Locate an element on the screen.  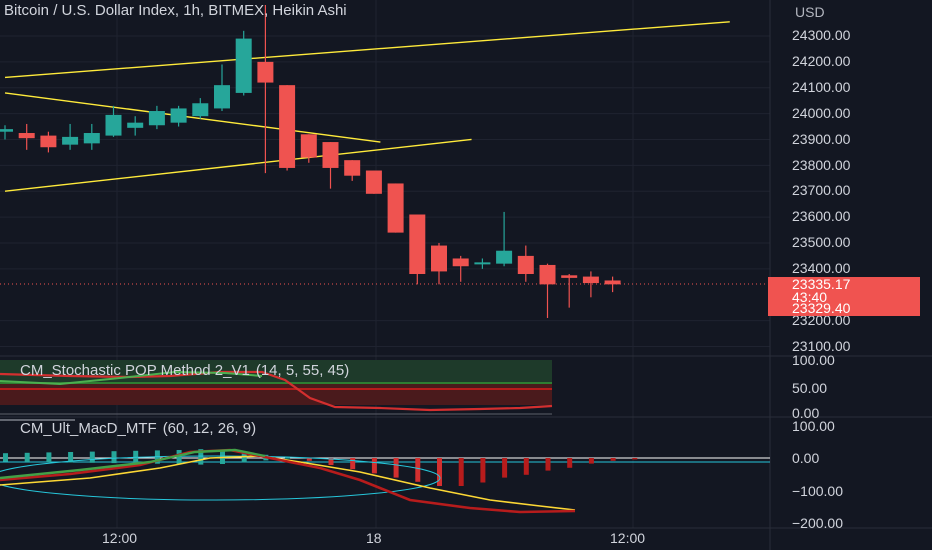
macd-indicator-title: CM_Ult_MacD_MTF (60, 12, 26, 9) is located at coordinates (138, 428).